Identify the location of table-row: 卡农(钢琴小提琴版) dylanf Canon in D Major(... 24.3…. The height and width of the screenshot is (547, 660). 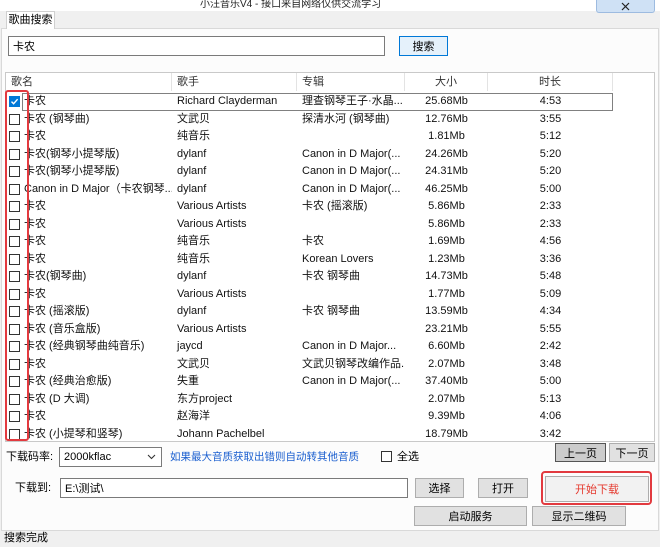
(330, 172).